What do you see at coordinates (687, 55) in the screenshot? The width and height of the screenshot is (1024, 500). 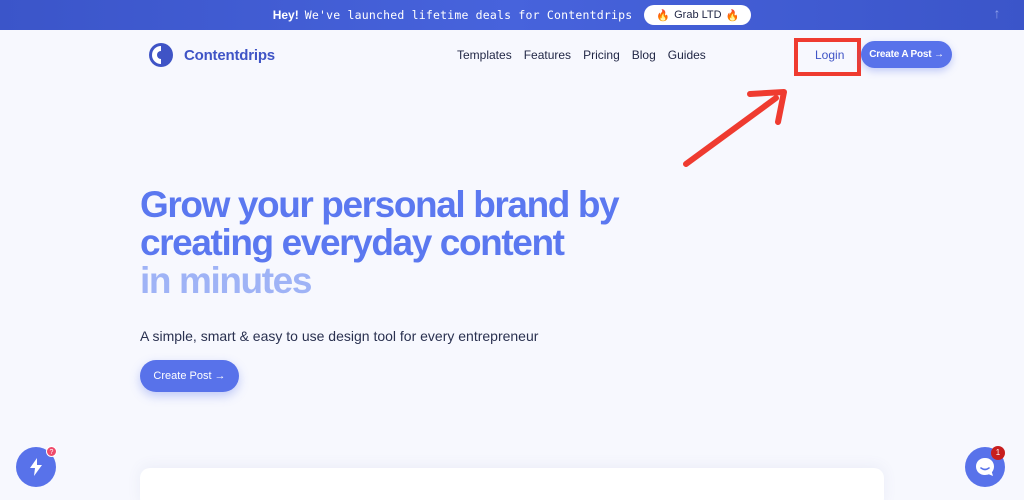 I see `nav-item-guides: Guides` at bounding box center [687, 55].